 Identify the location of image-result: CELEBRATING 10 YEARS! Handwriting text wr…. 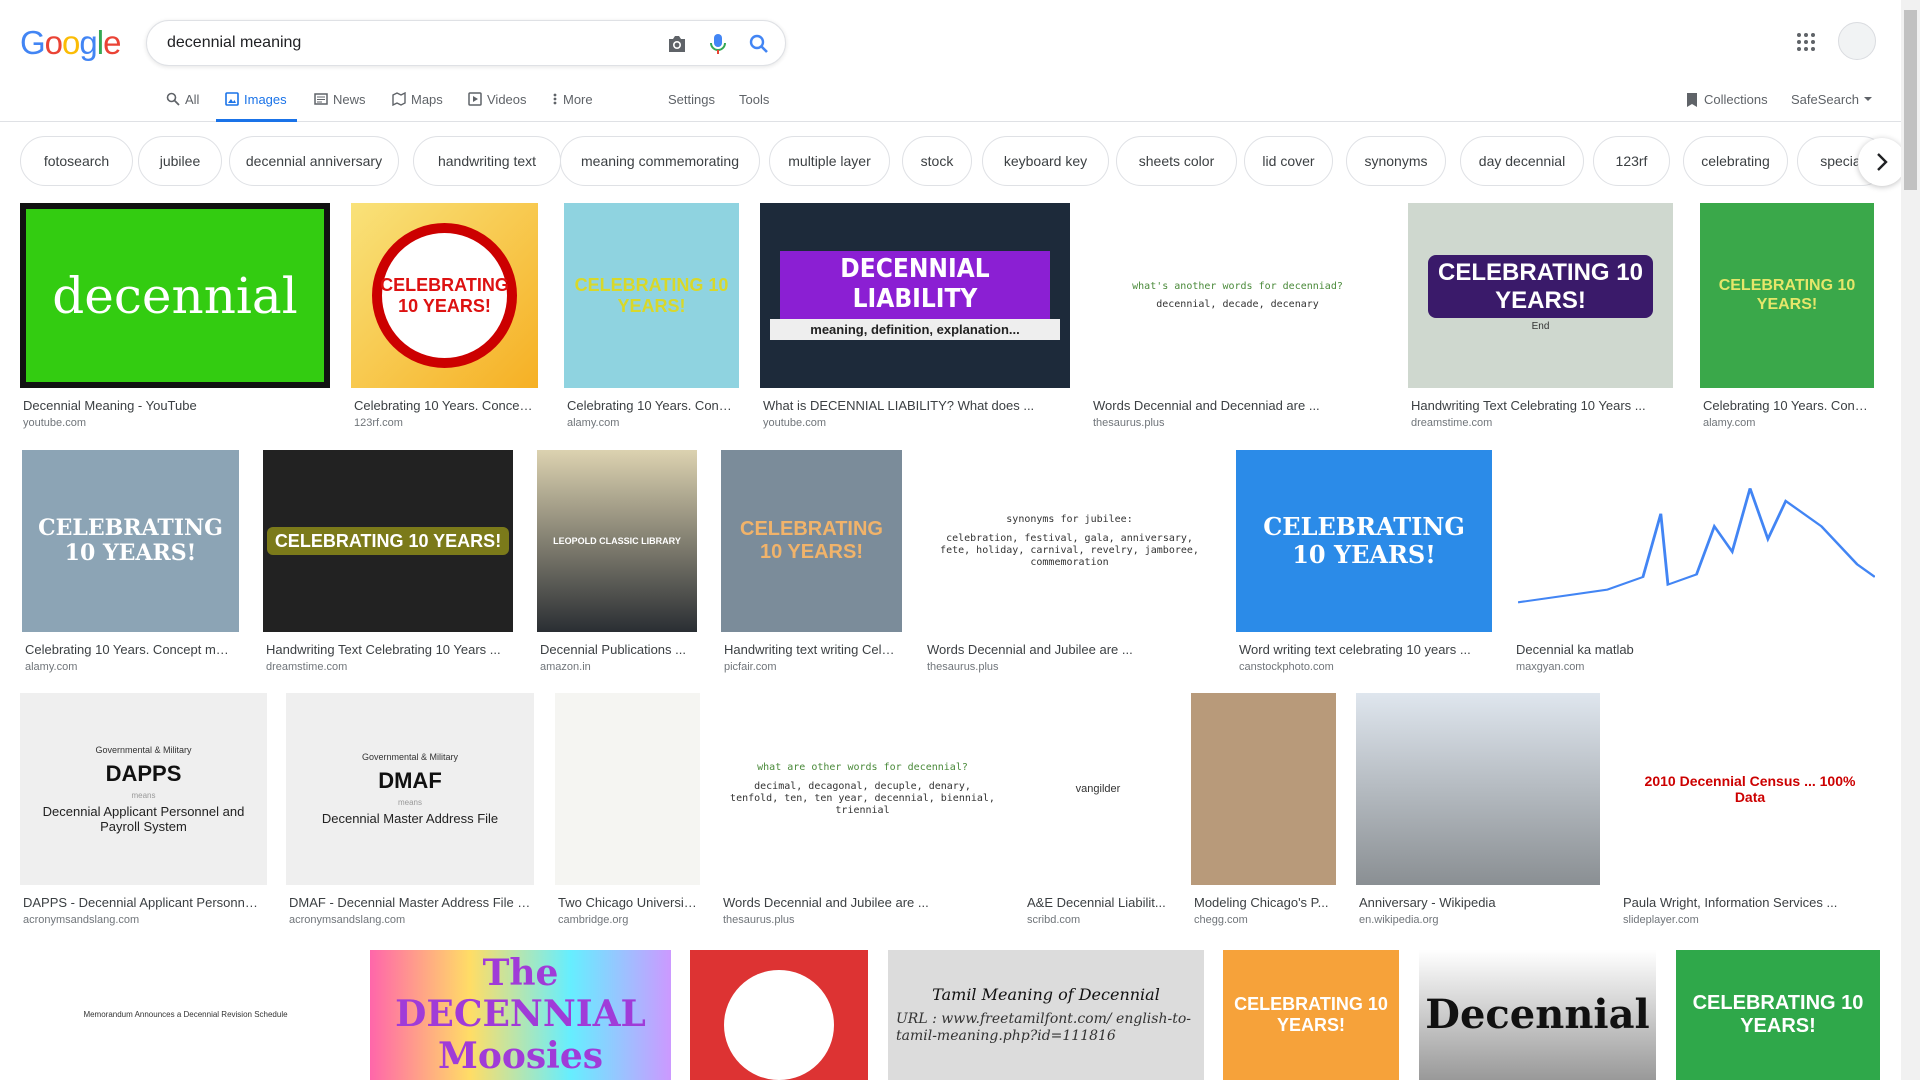
(811, 562).